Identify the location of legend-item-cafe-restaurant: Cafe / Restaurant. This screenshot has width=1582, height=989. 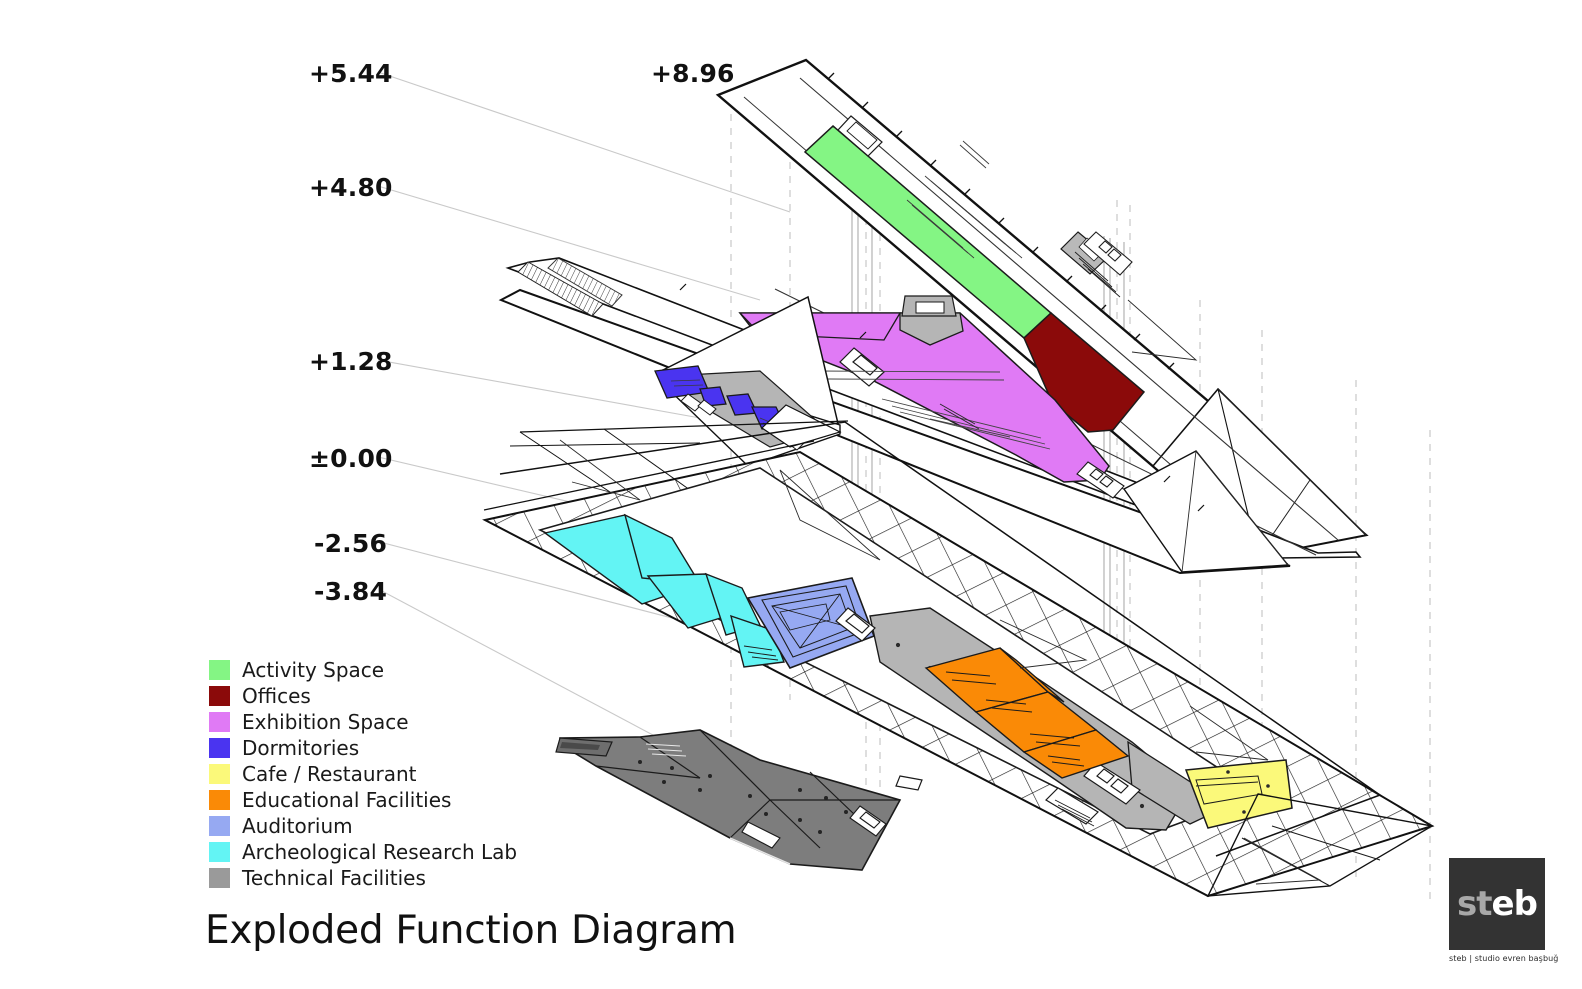
(389, 774).